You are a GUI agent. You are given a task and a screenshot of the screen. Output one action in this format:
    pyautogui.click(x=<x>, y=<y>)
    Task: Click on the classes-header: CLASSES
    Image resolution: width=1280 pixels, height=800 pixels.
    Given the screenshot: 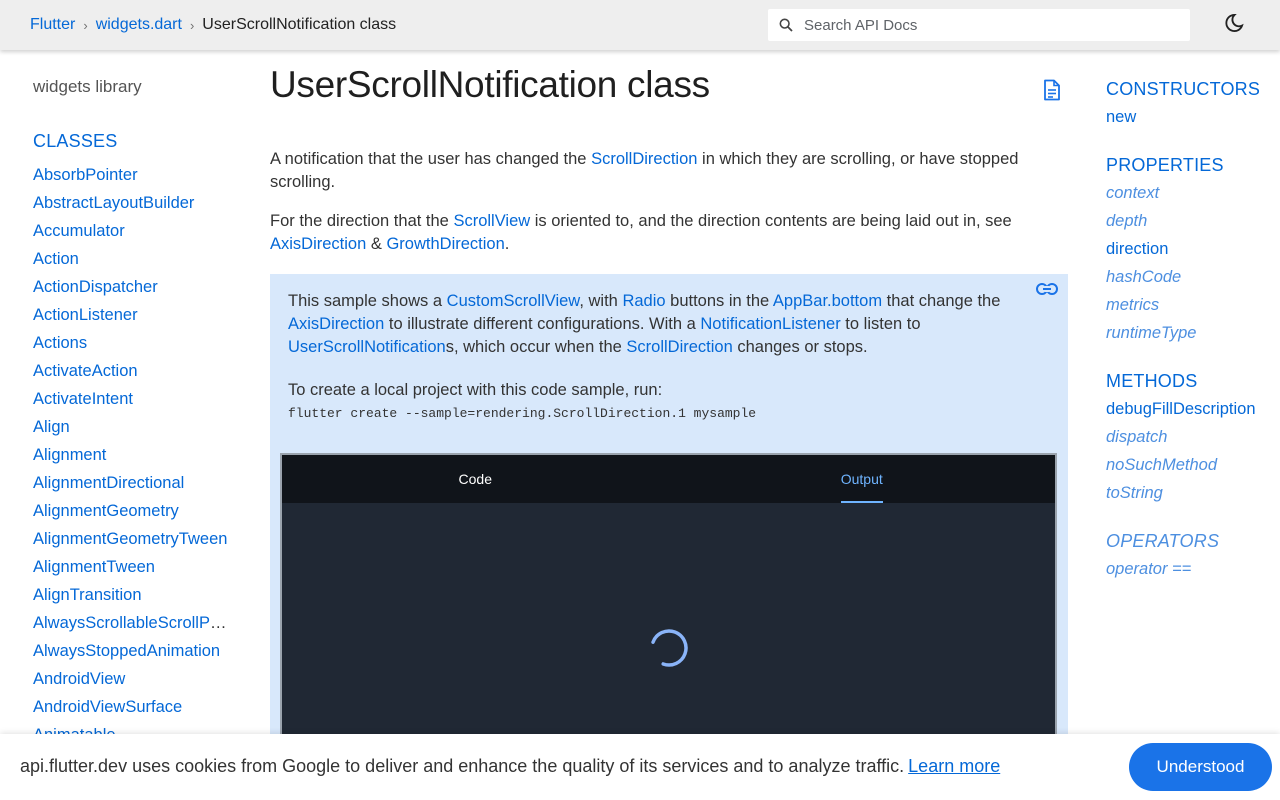 What is the action you would take?
    pyautogui.click(x=75, y=141)
    